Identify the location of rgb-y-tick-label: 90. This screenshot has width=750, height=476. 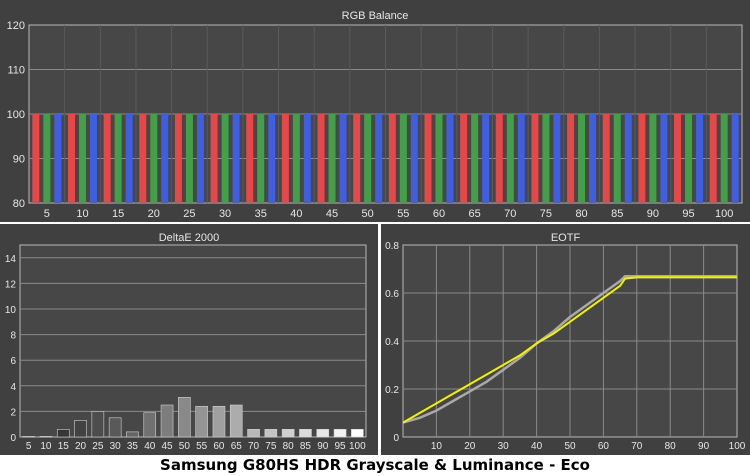
(19, 160).